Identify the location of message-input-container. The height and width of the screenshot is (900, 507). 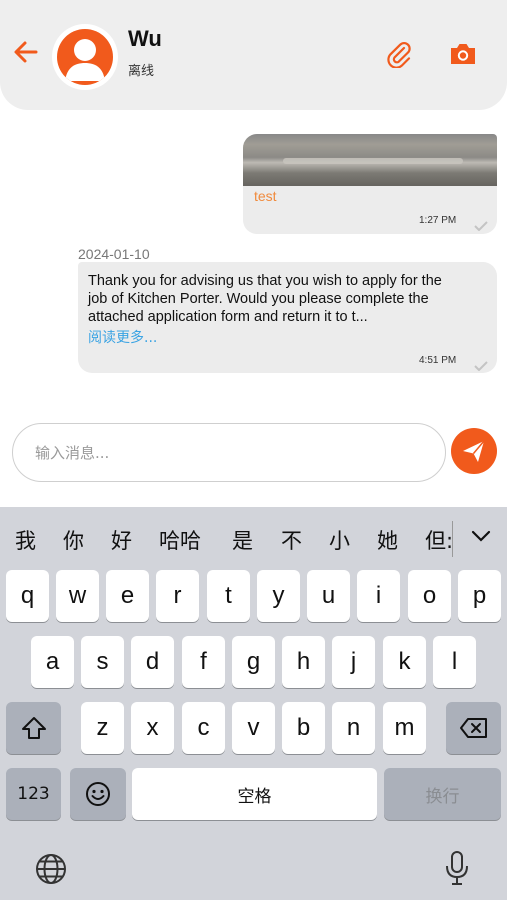
(229, 452).